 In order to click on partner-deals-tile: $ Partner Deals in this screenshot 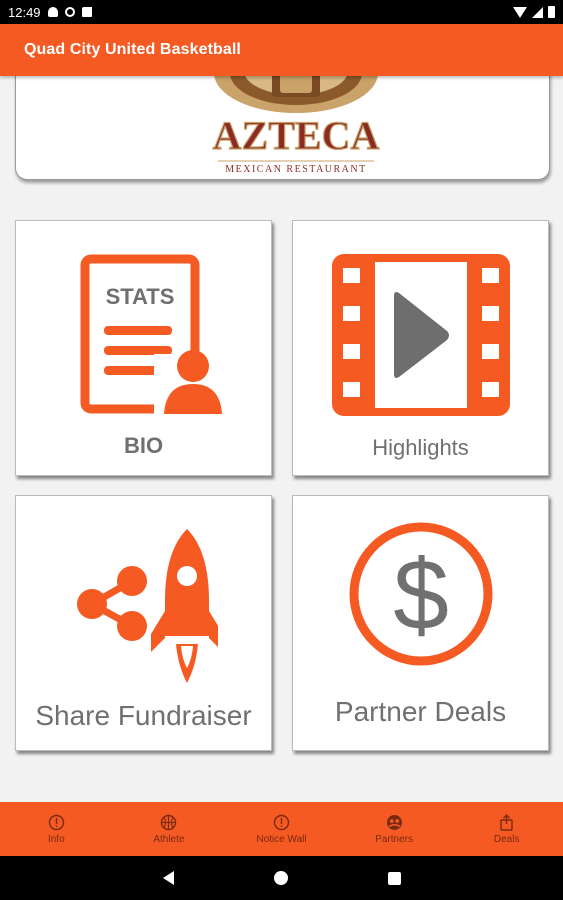, I will do `click(420, 623)`.